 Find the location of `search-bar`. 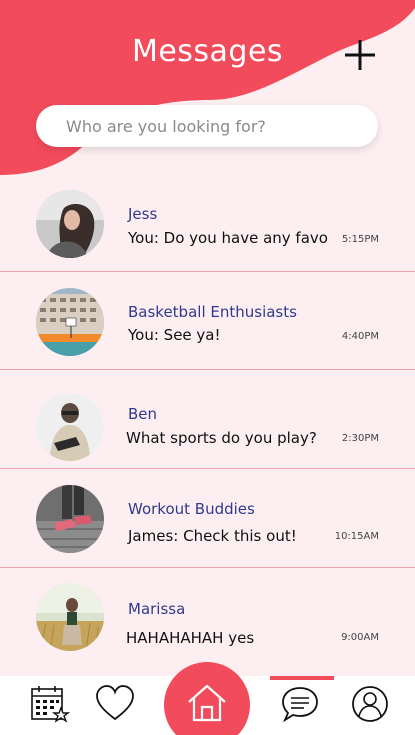

search-bar is located at coordinates (207, 126).